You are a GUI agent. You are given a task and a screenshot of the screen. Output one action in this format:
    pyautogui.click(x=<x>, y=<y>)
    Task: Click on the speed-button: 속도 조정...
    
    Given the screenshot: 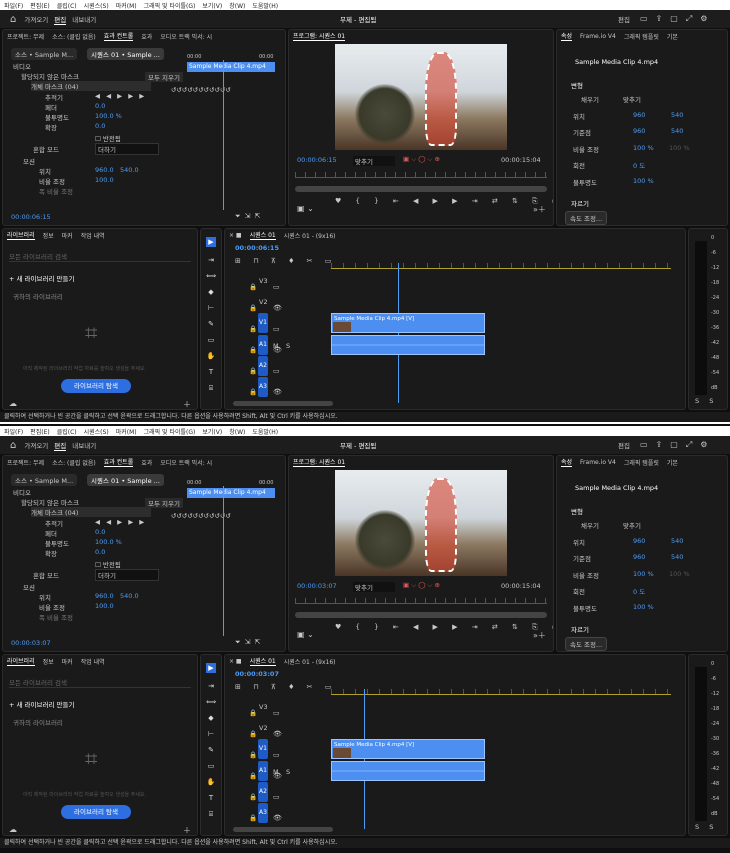 What is the action you would take?
    pyautogui.click(x=586, y=218)
    